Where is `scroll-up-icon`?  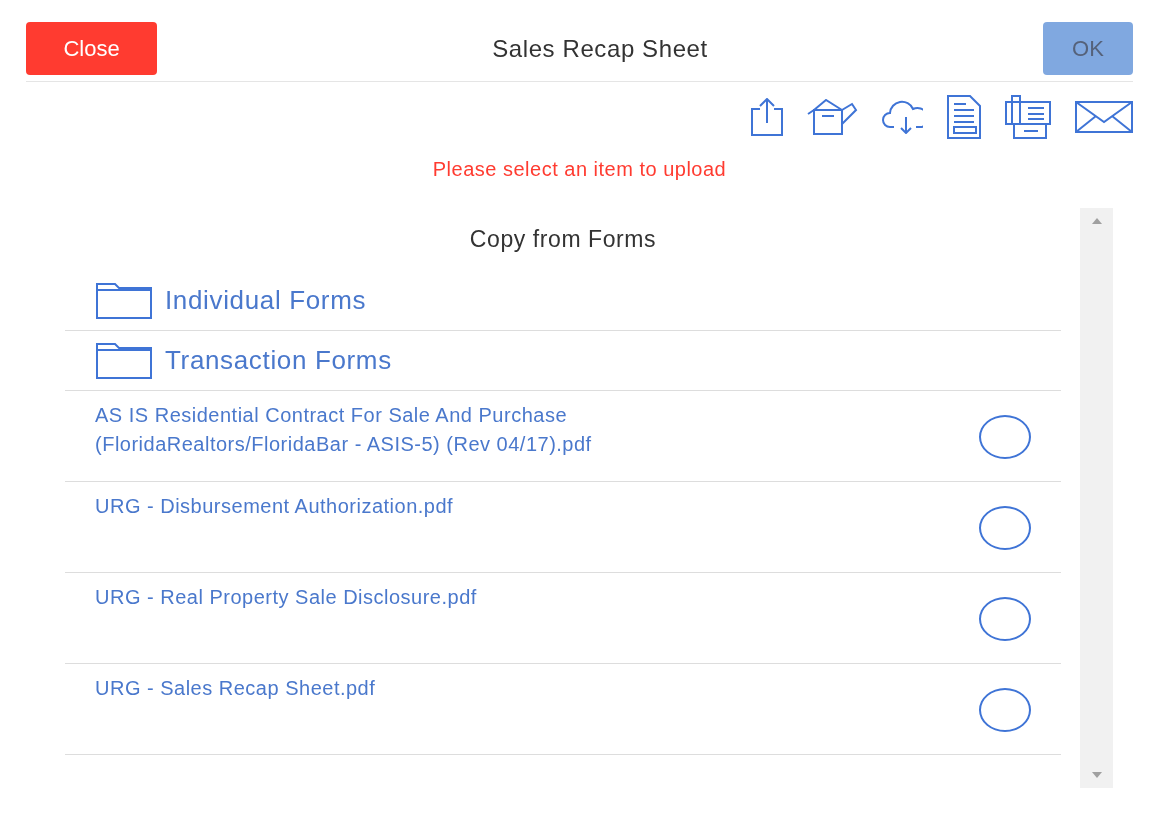
scroll-up-icon is located at coordinates (1096, 221).